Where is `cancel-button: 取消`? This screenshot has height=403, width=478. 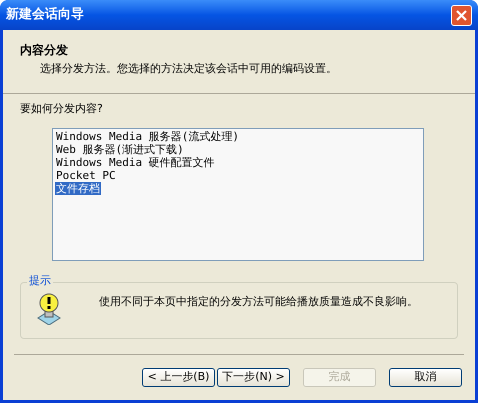 cancel-button: 取消 is located at coordinates (425, 377).